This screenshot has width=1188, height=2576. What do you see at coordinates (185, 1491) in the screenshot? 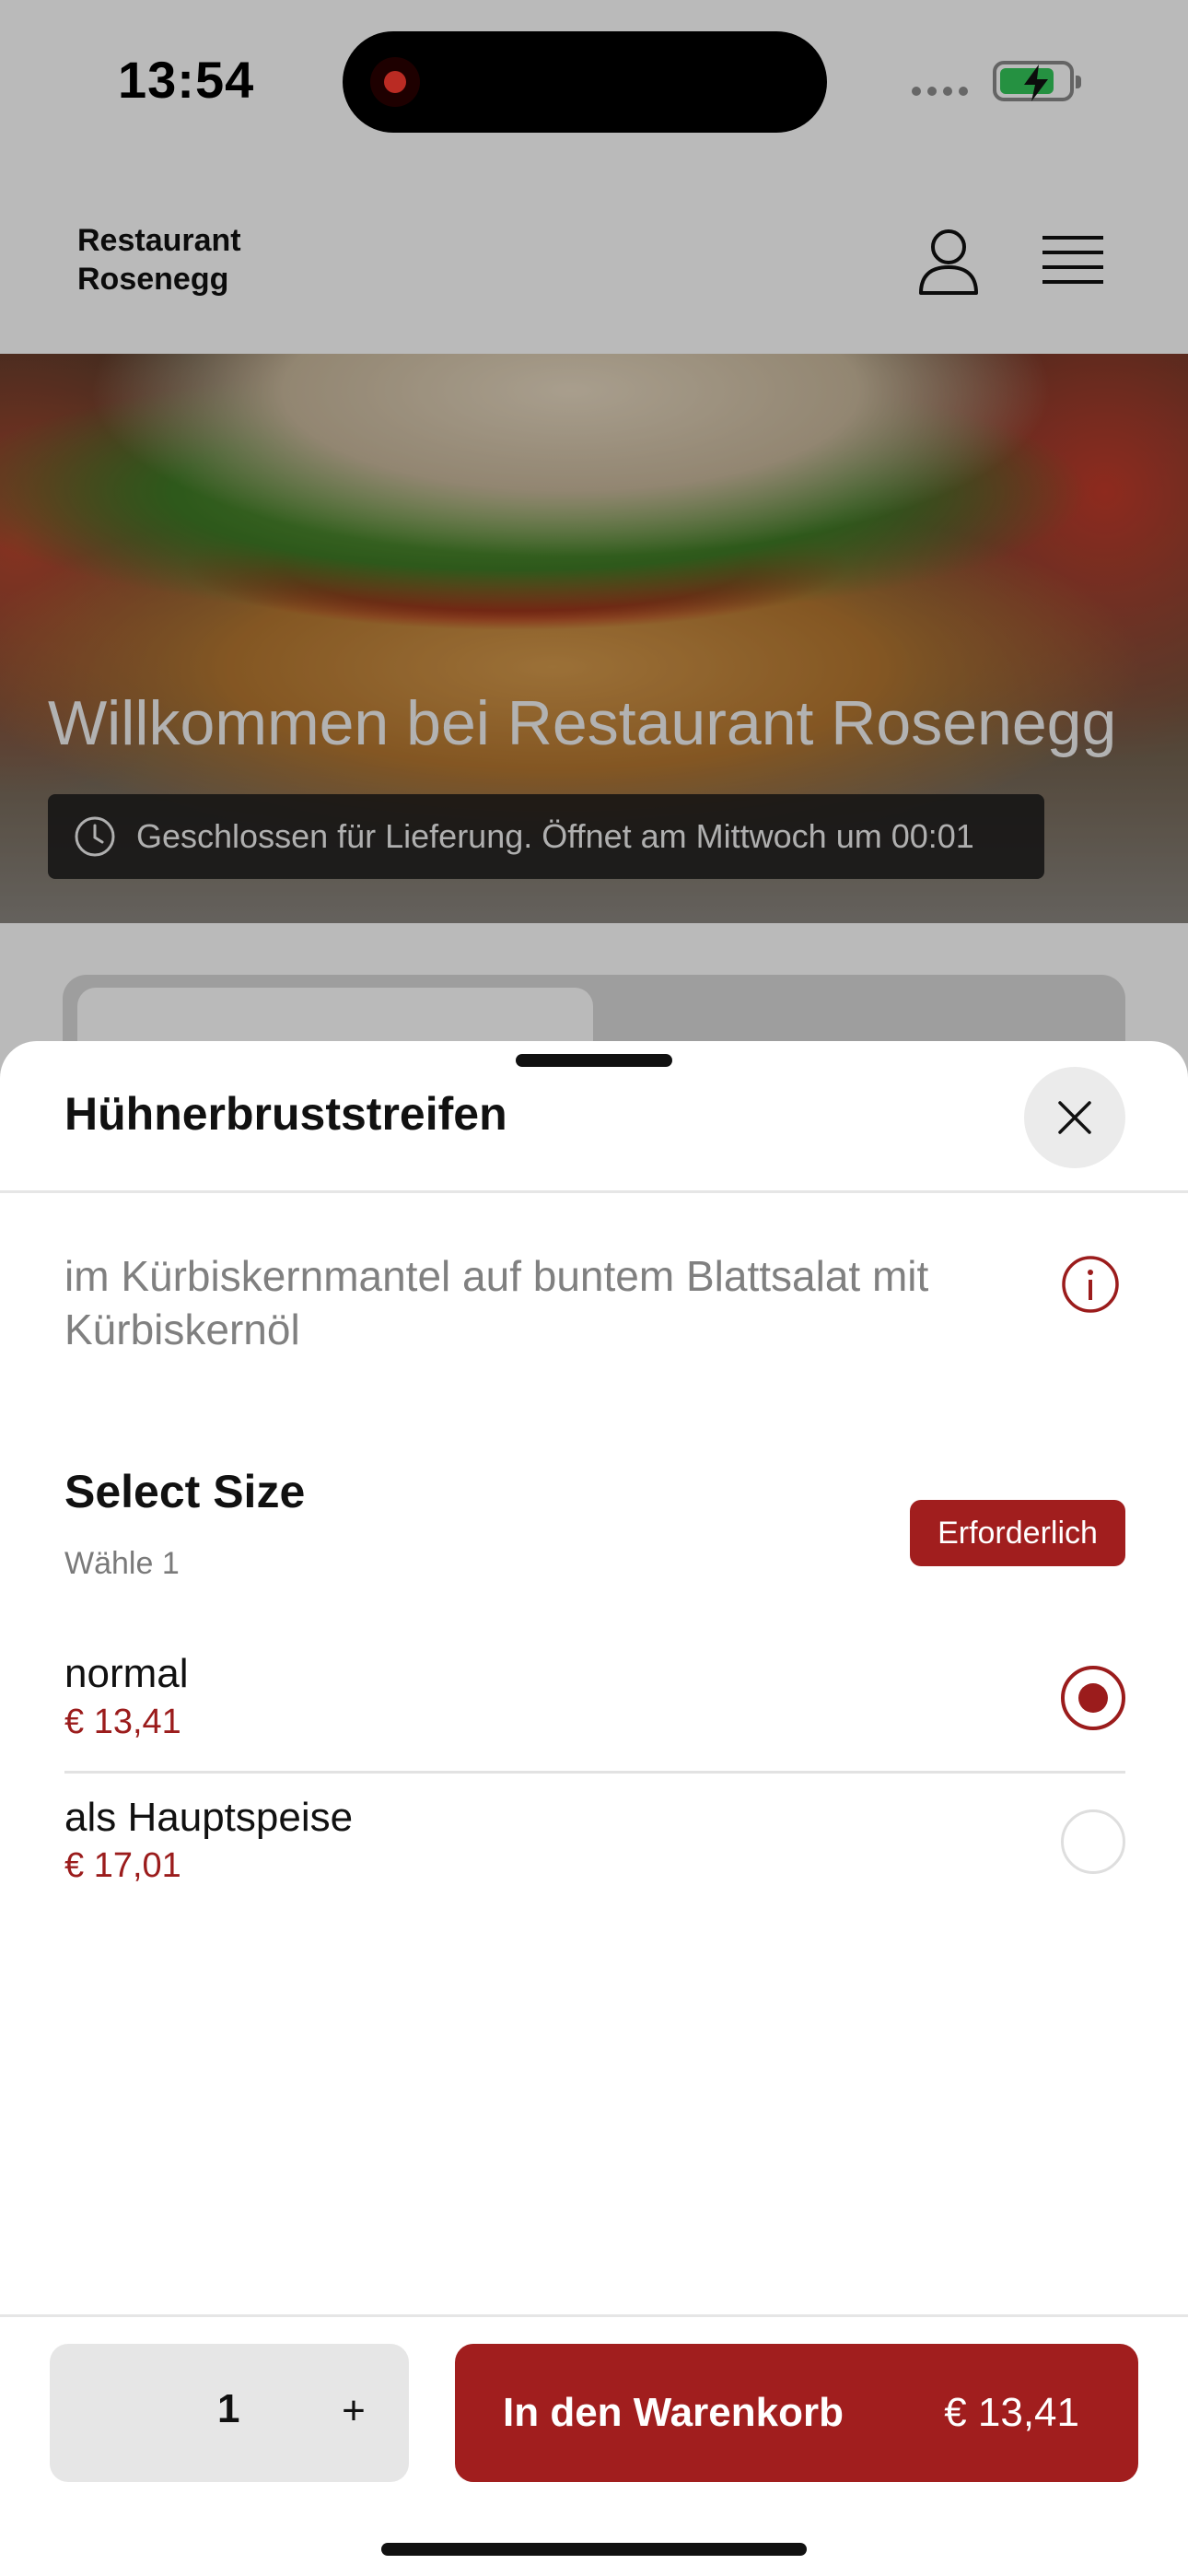
I see `size-section-title: Select Size` at bounding box center [185, 1491].